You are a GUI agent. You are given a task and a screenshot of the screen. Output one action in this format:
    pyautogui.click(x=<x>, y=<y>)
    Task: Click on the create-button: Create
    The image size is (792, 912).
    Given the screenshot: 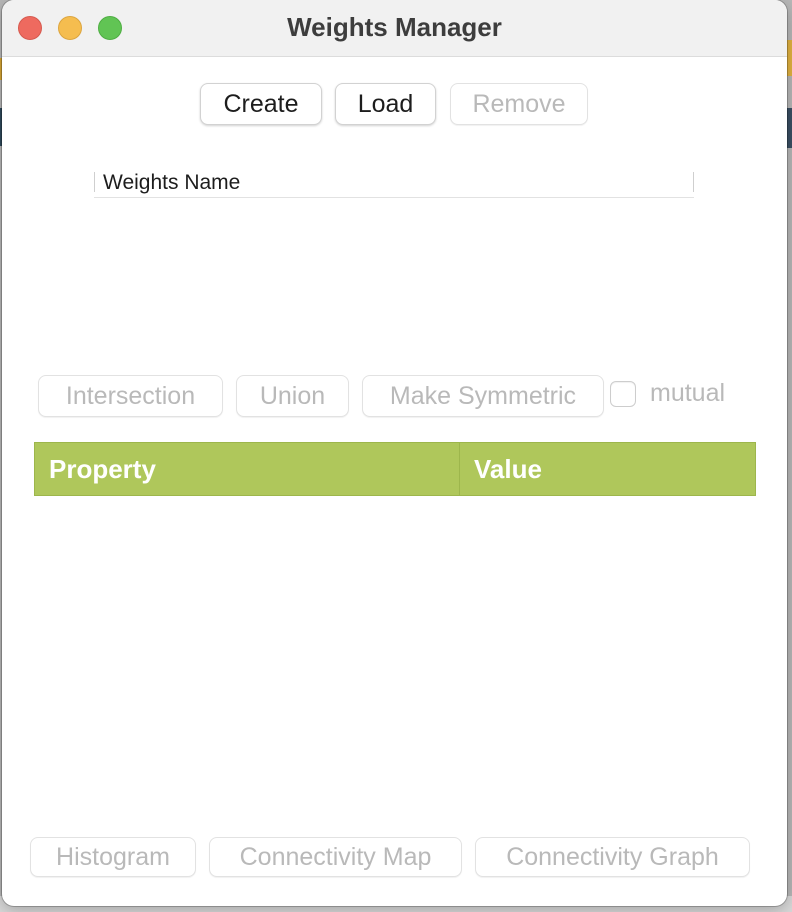 What is the action you would take?
    pyautogui.click(x=261, y=104)
    